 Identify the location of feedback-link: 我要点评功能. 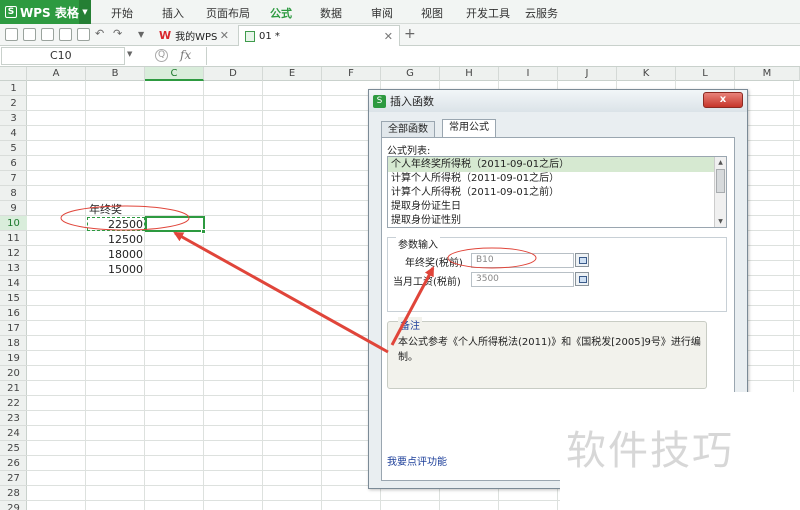
(417, 460).